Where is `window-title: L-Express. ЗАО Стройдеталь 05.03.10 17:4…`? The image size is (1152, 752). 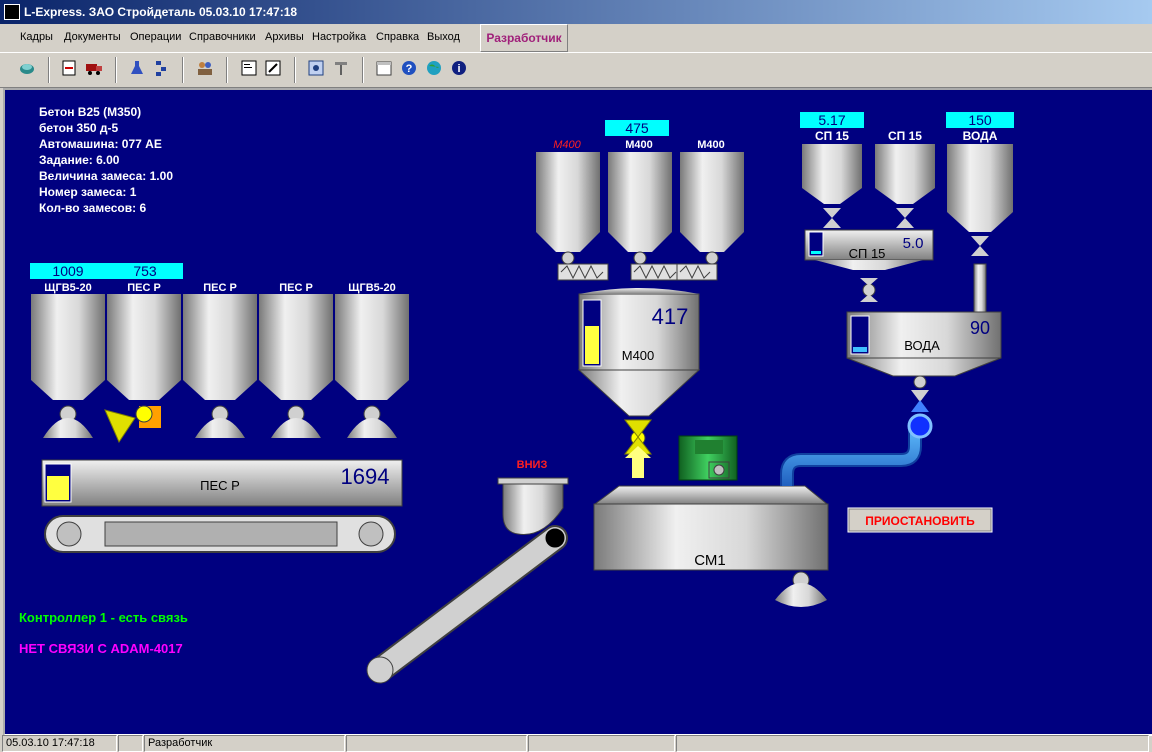 window-title: L-Express. ЗАО Стройдеталь 05.03.10 17:4… is located at coordinates (161, 12).